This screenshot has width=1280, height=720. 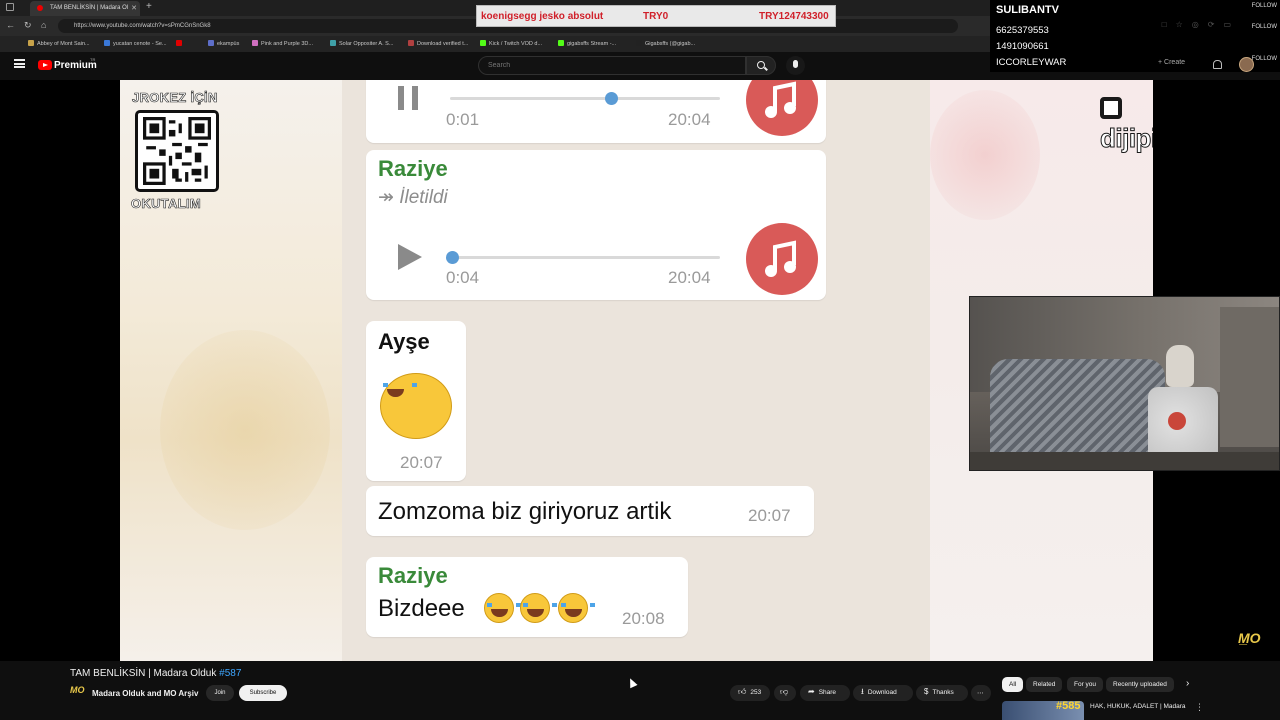 What do you see at coordinates (149, 6) in the screenshot?
I see `new-tab-icon: +` at bounding box center [149, 6].